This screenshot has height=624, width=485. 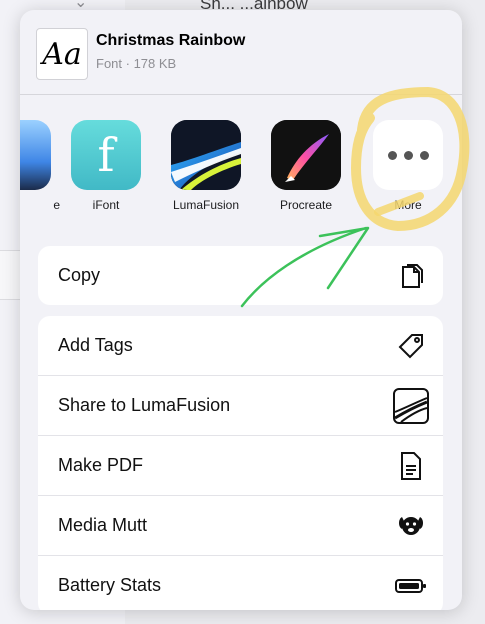 I want to click on copy-icon, so click(x=411, y=276).